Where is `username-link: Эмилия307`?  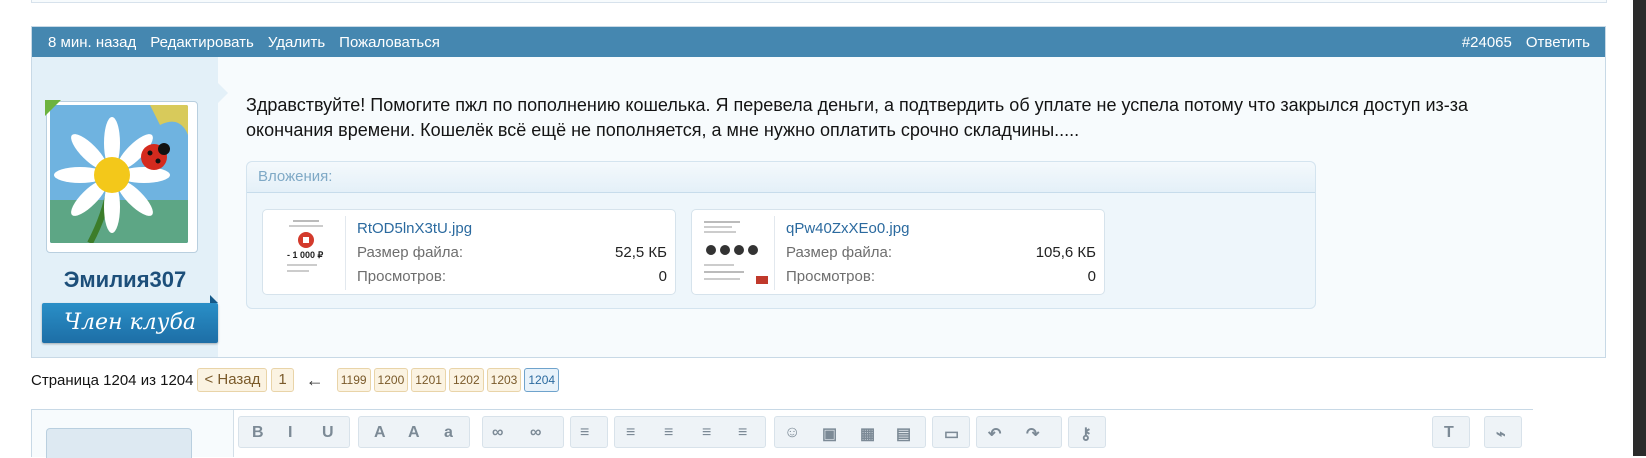 username-link: Эмилия307 is located at coordinates (125, 280).